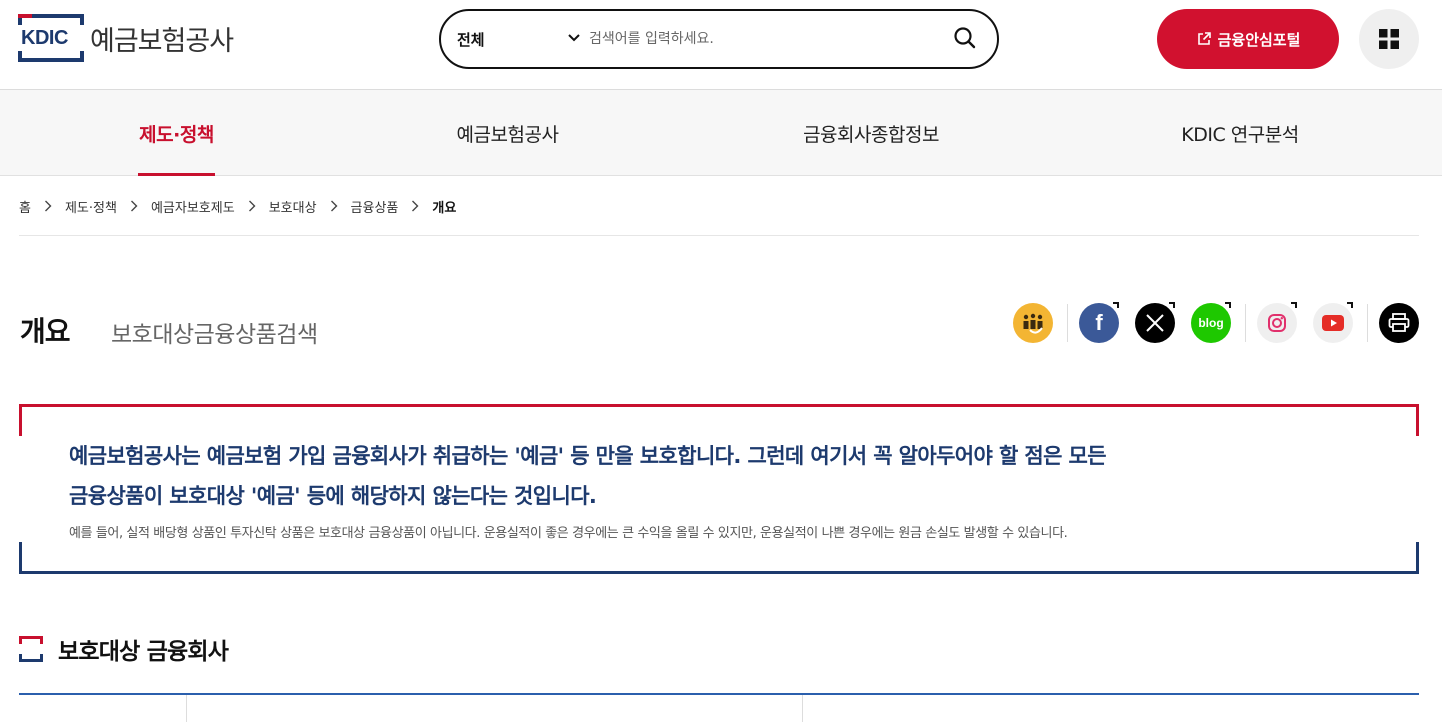  Describe the element at coordinates (25, 206) in the screenshot. I see `breadcrumb-home: 홈` at that location.